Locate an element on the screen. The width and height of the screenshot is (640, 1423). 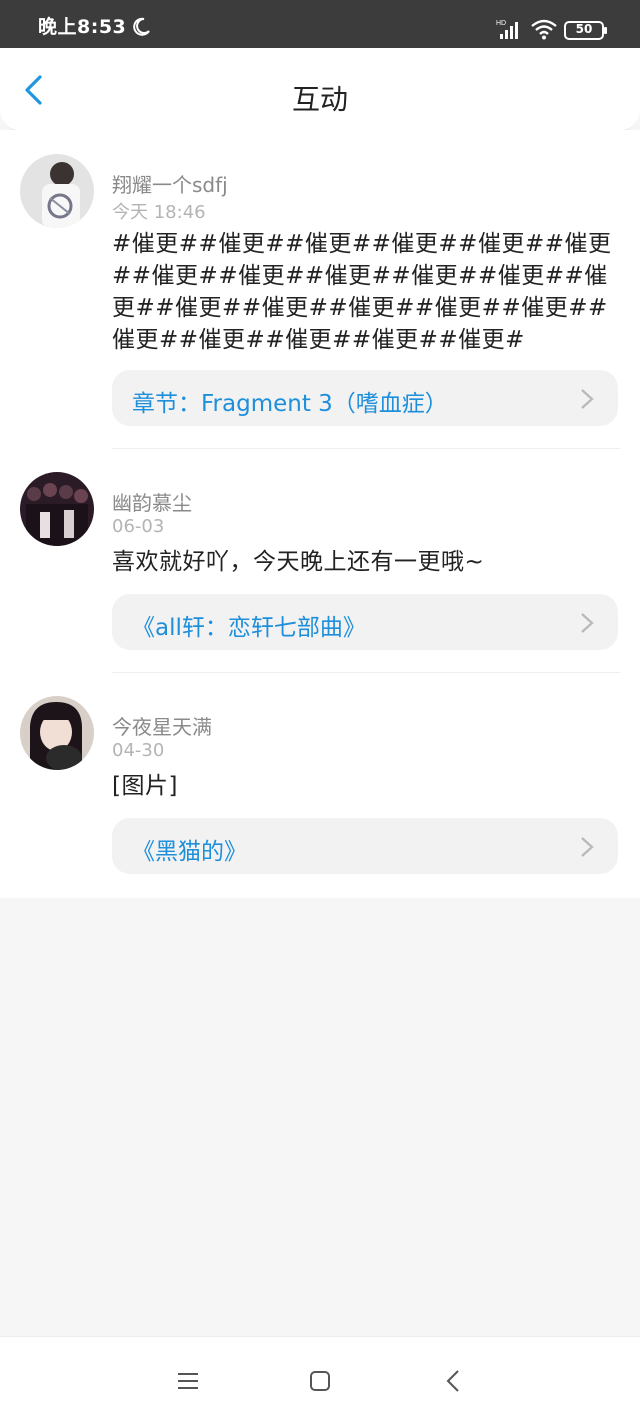
timestamp: 今天 18:46 is located at coordinates (159, 212).